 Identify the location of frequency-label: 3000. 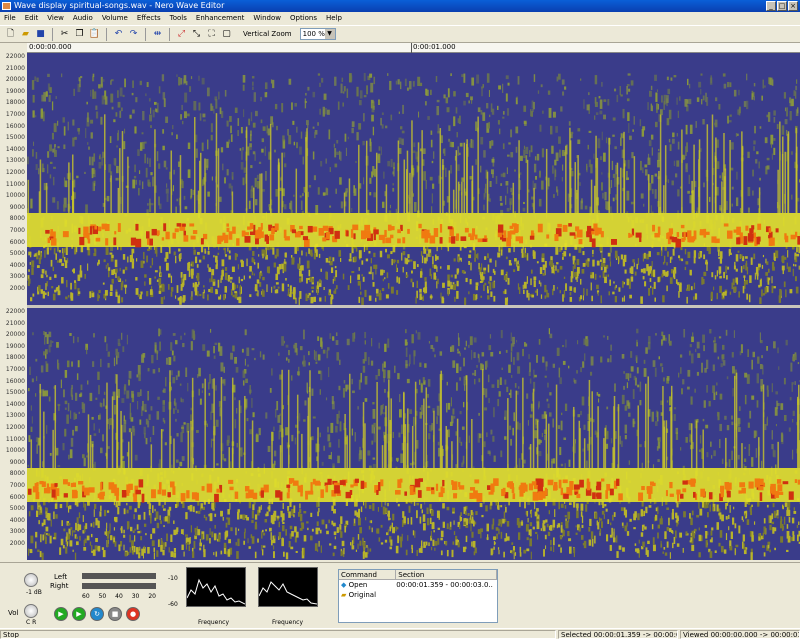
(17, 277).